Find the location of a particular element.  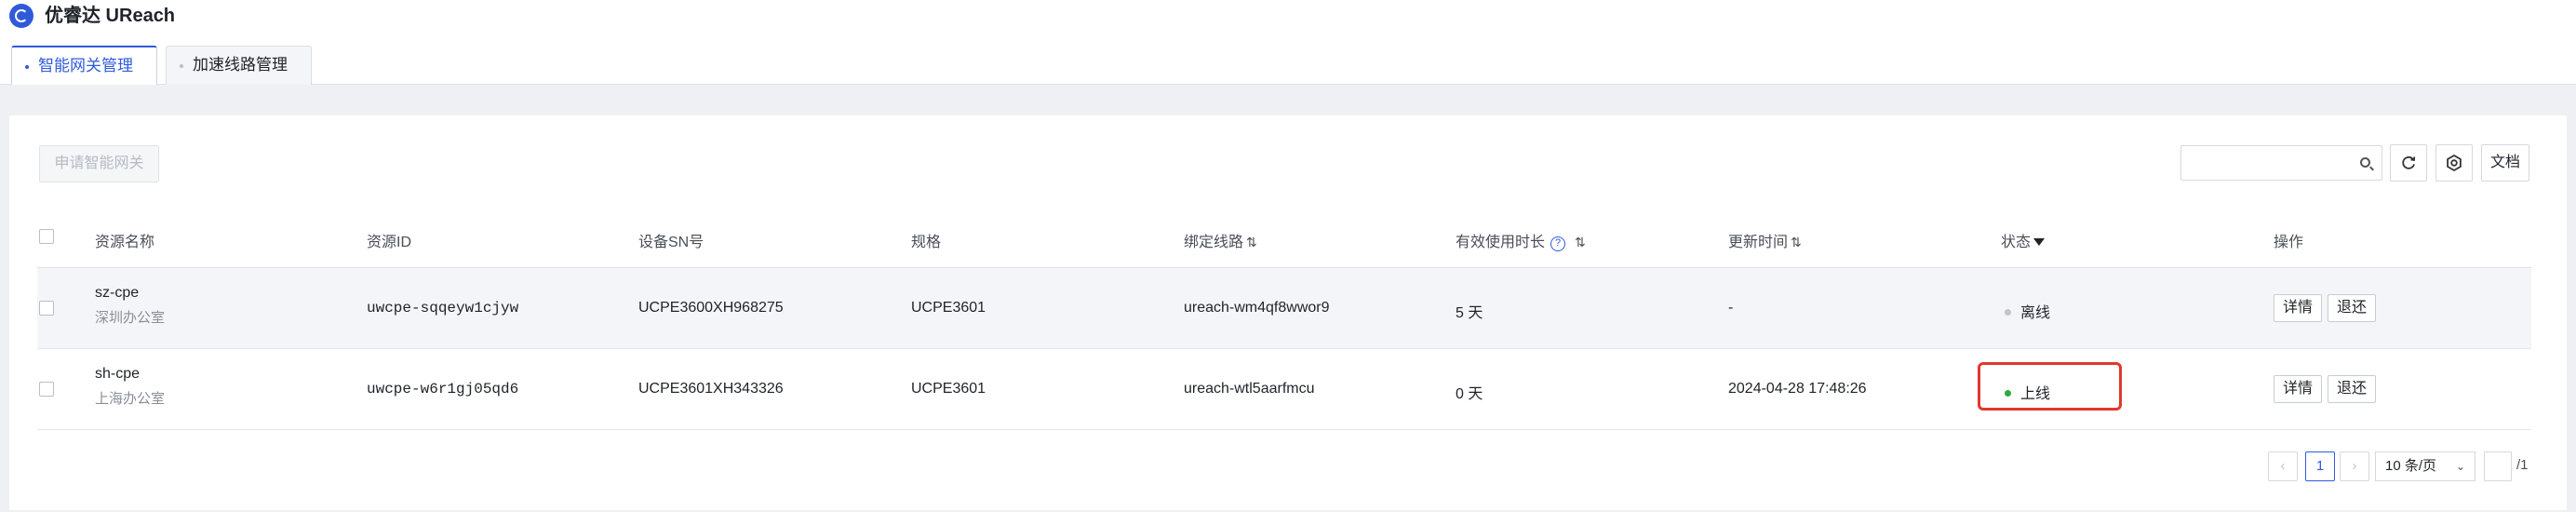

resource-name-cell: sz-cpe 深圳办公室 is located at coordinates (130, 306).